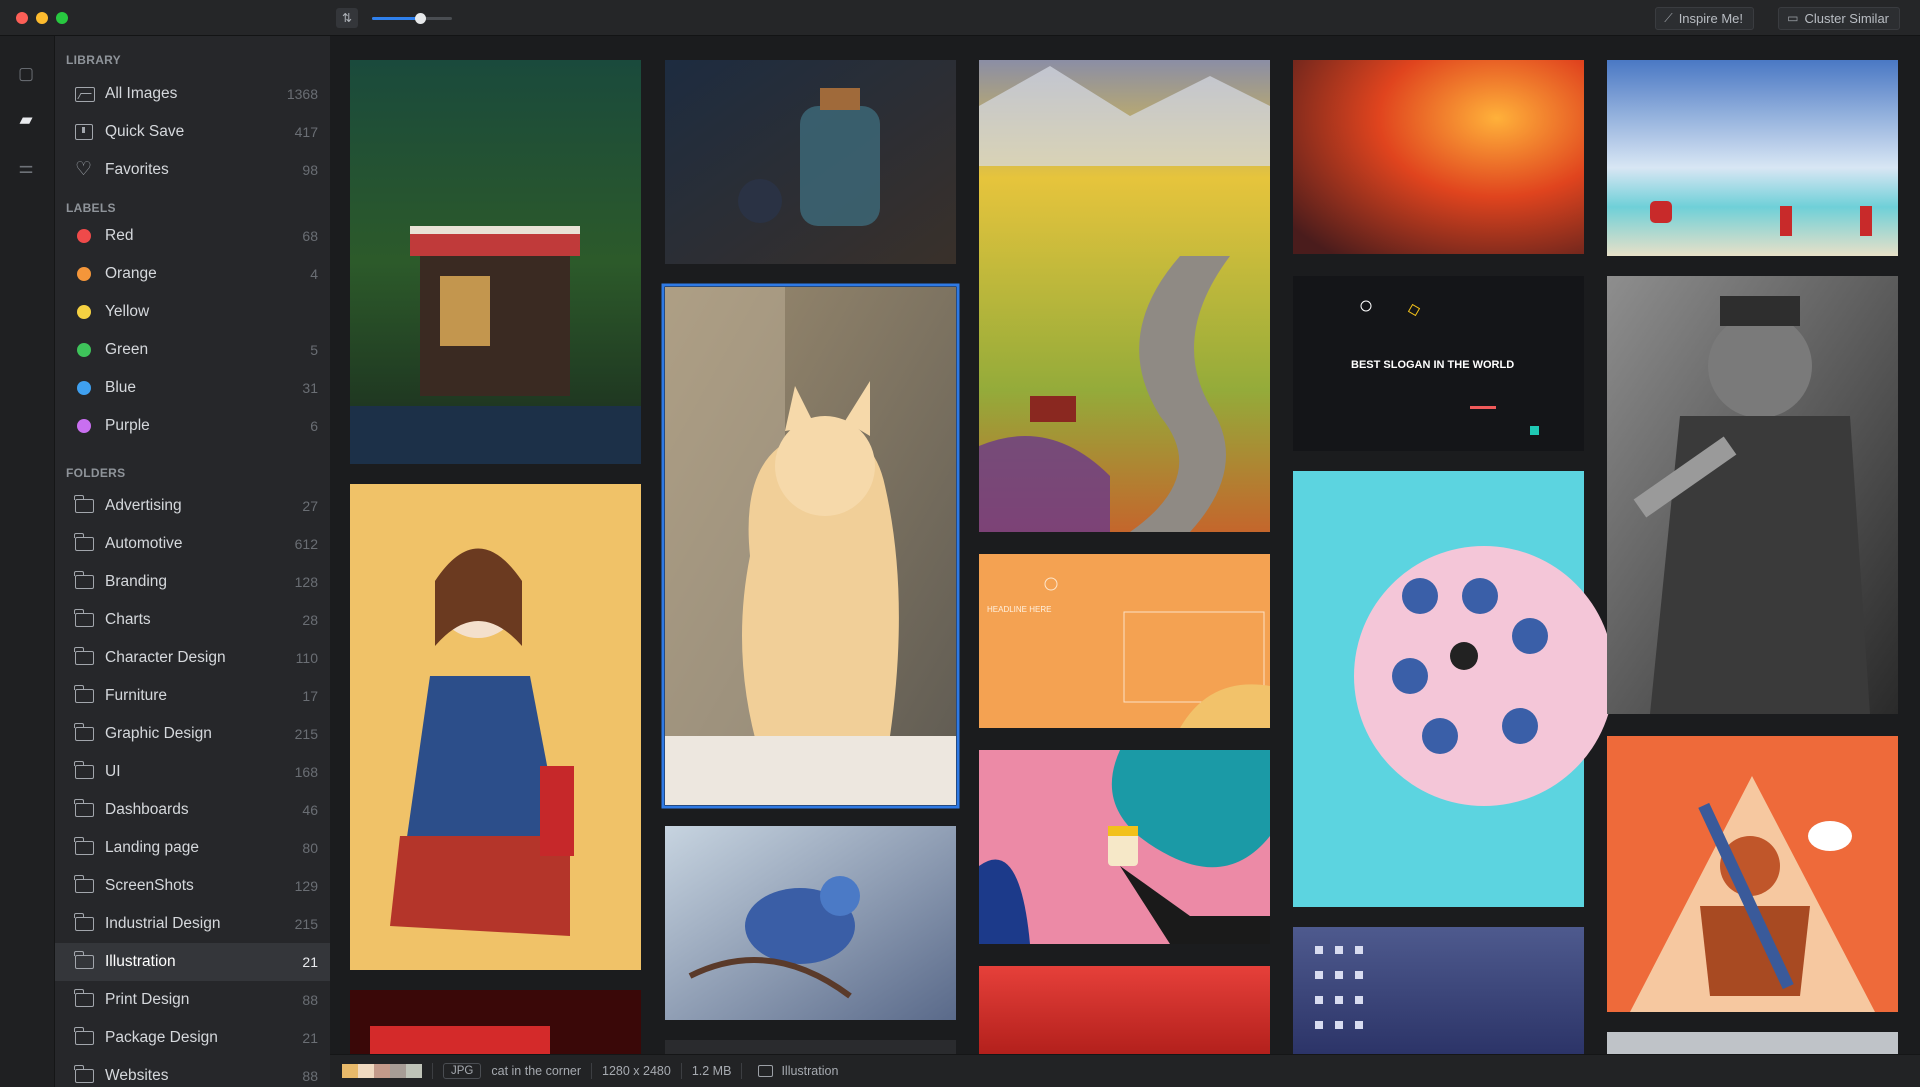 The width and height of the screenshot is (1920, 1087). Describe the element at coordinates (809, 1071) in the screenshot. I see `file-folder: Illustration` at that location.